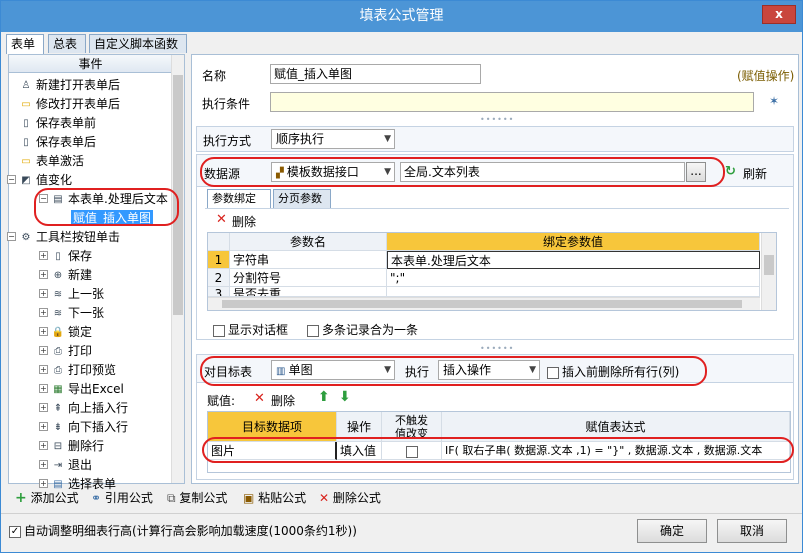 The width and height of the screenshot is (803, 553). I want to click on exec-op-select: 插入操作 ▼, so click(489, 370).